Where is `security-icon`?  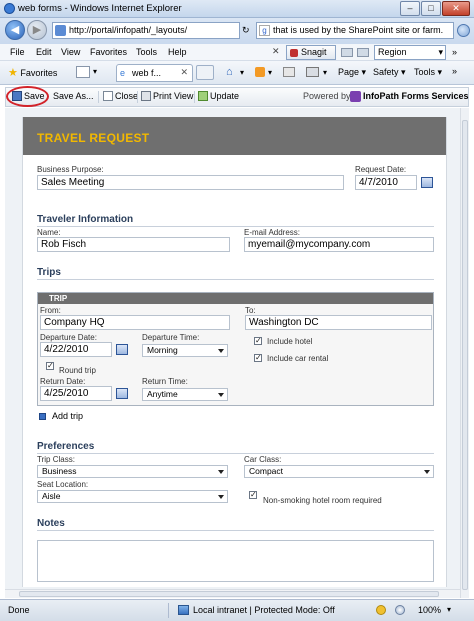 security-icon is located at coordinates (381, 610).